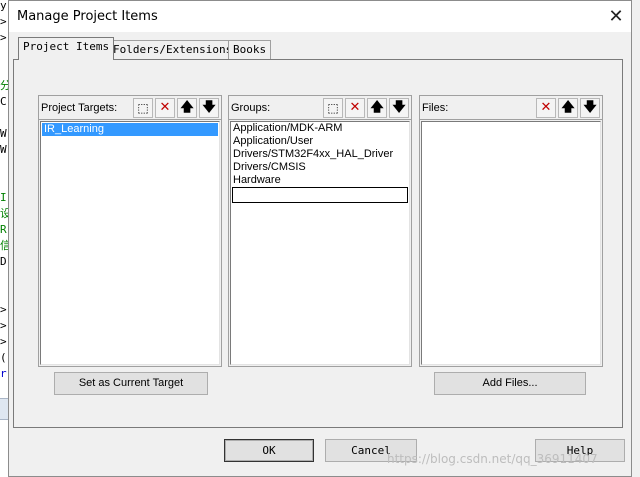 Image resolution: width=640 pixels, height=477 pixels. Describe the element at coordinates (320, 195) in the screenshot. I see `new-group-name-input` at that location.